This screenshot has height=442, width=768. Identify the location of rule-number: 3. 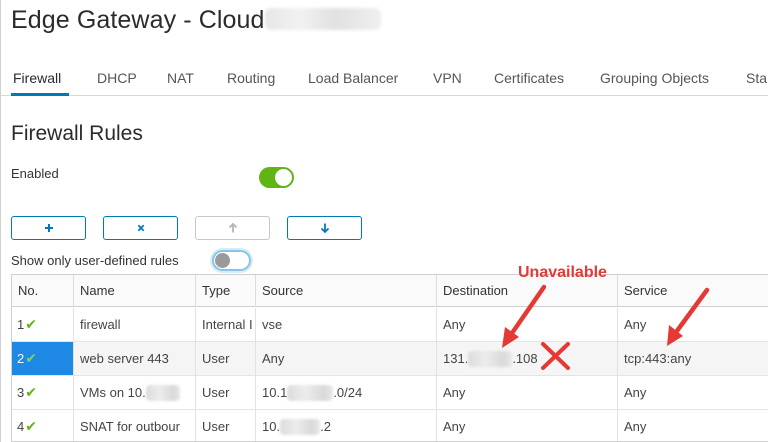
(21, 392).